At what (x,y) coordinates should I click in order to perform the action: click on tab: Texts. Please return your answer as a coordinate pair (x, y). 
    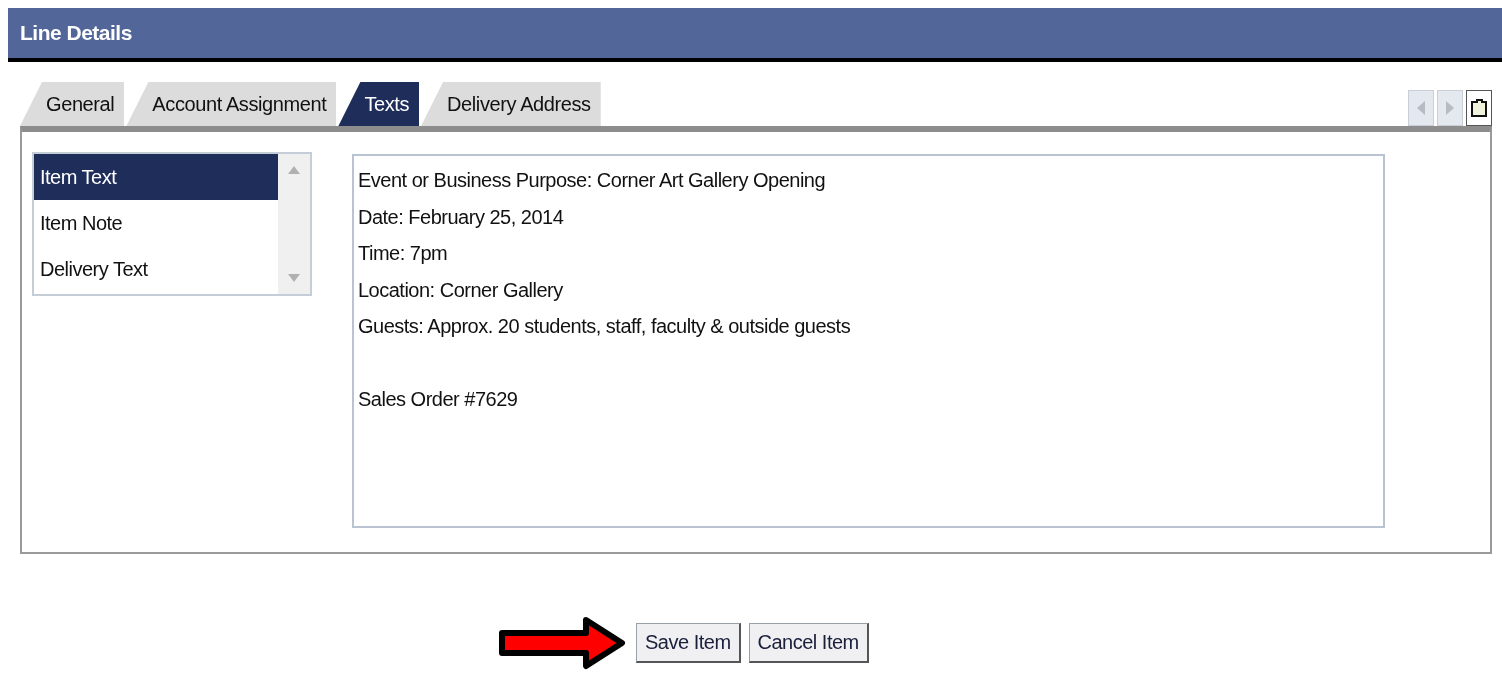
    Looking at the image, I should click on (379, 104).